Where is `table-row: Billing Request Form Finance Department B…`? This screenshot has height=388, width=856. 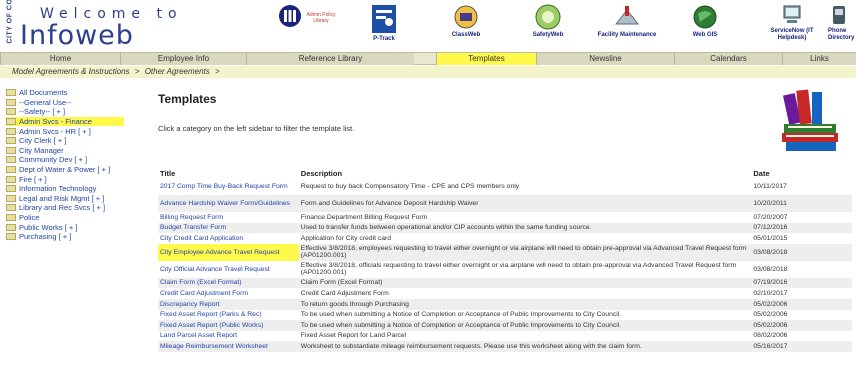
table-row: Billing Request Form Finance Department B… is located at coordinates (505, 217).